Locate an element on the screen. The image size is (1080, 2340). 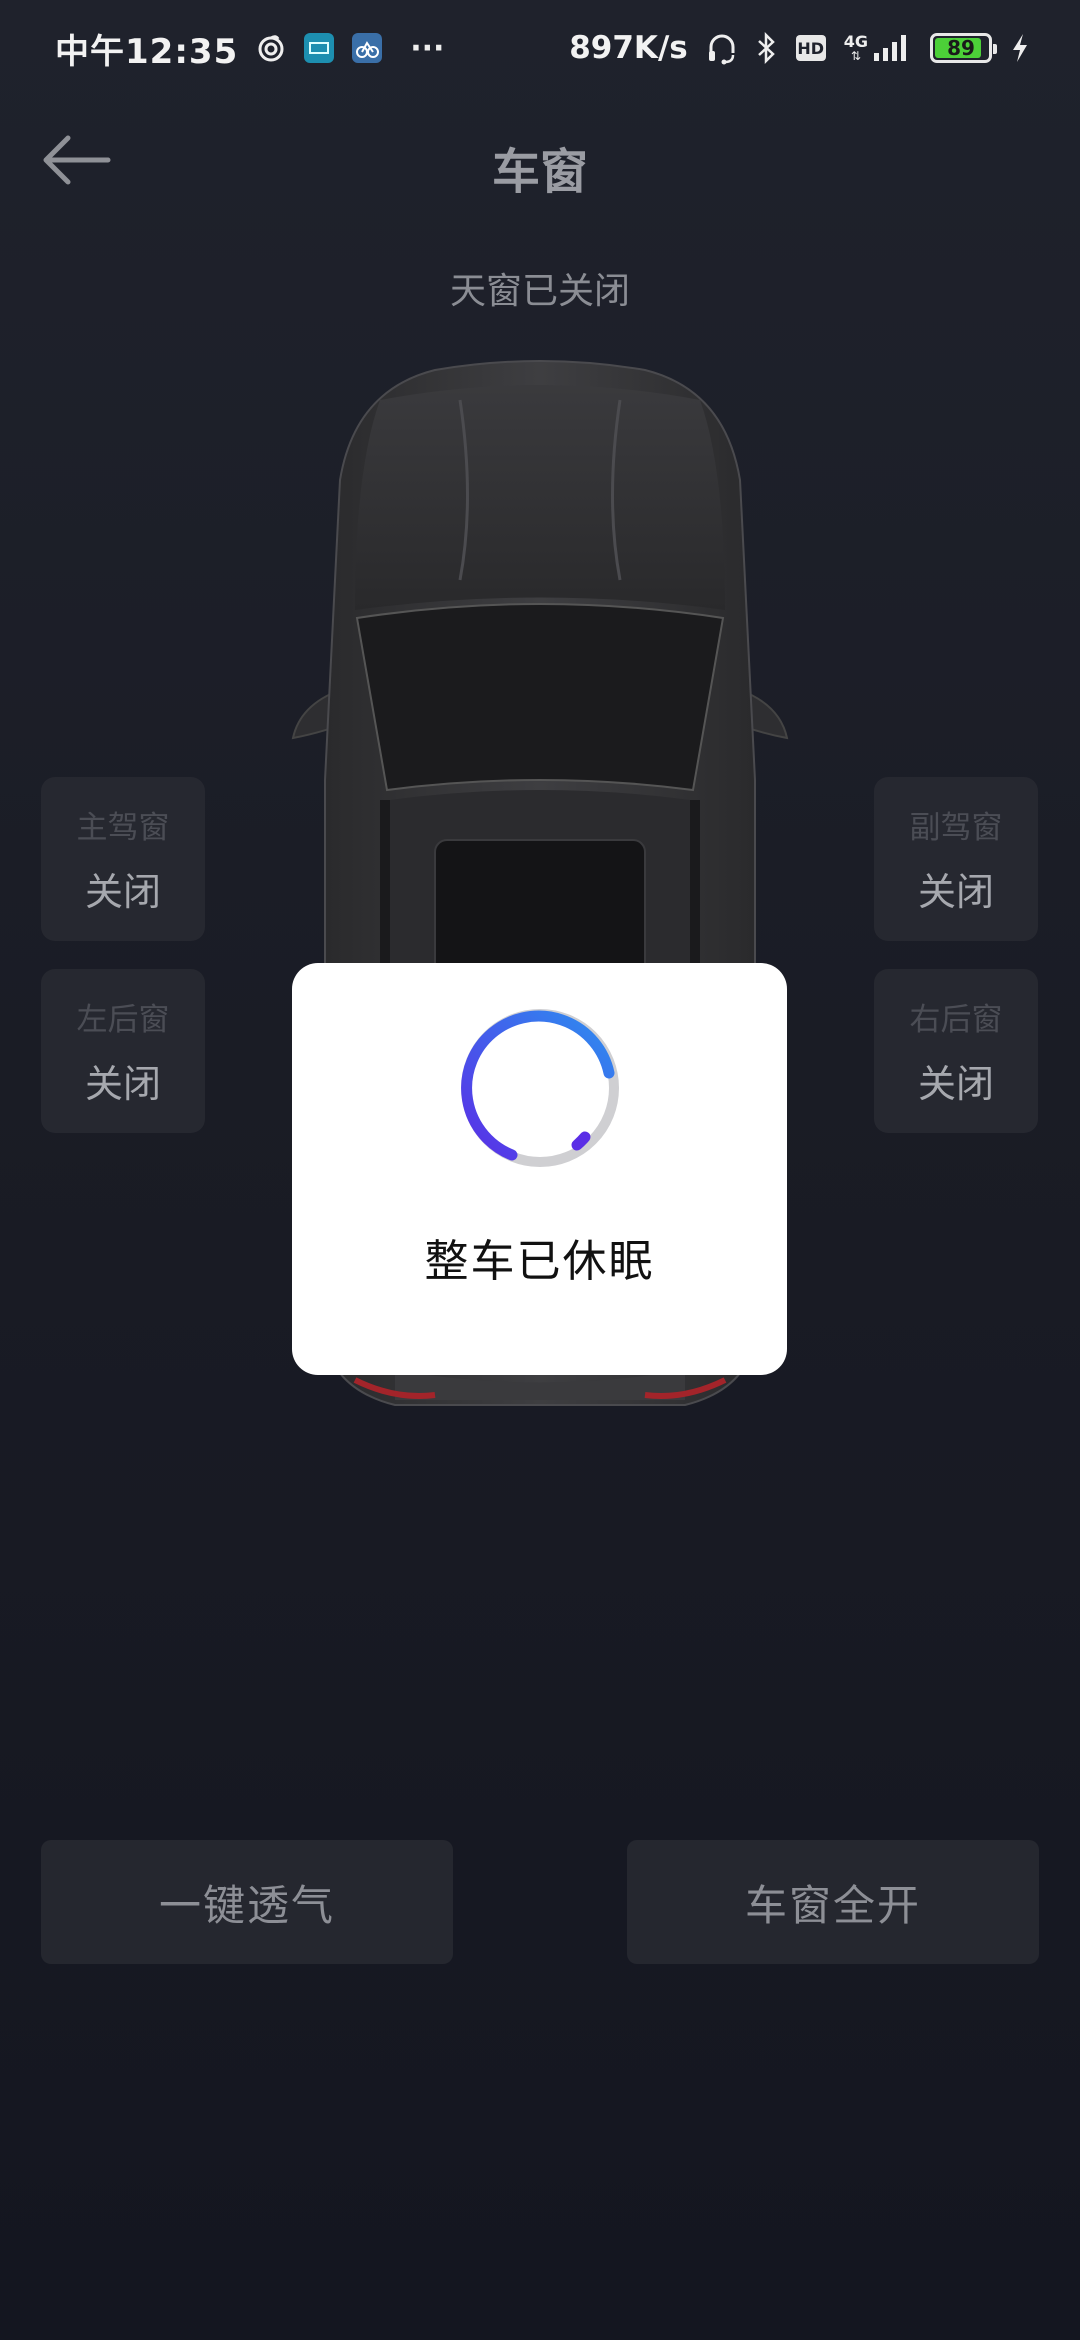
open-all-windows-button: 车窗全开 is located at coordinates (833, 1902).